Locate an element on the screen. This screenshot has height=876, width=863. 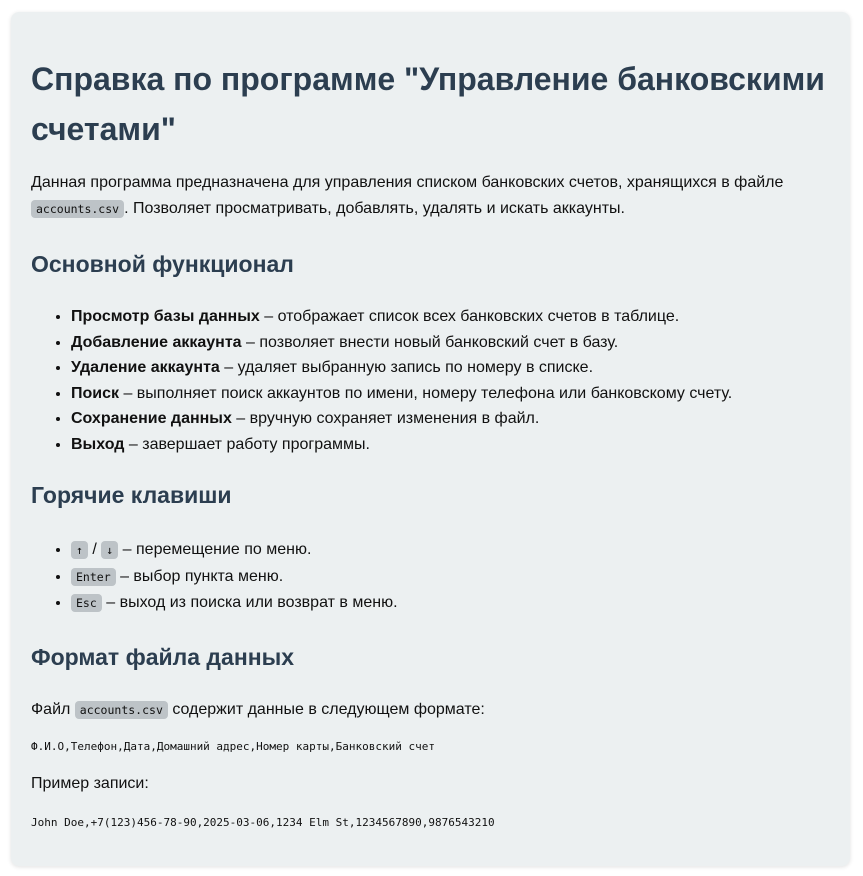
intro-filename-code: accounts.csv is located at coordinates (78, 209).